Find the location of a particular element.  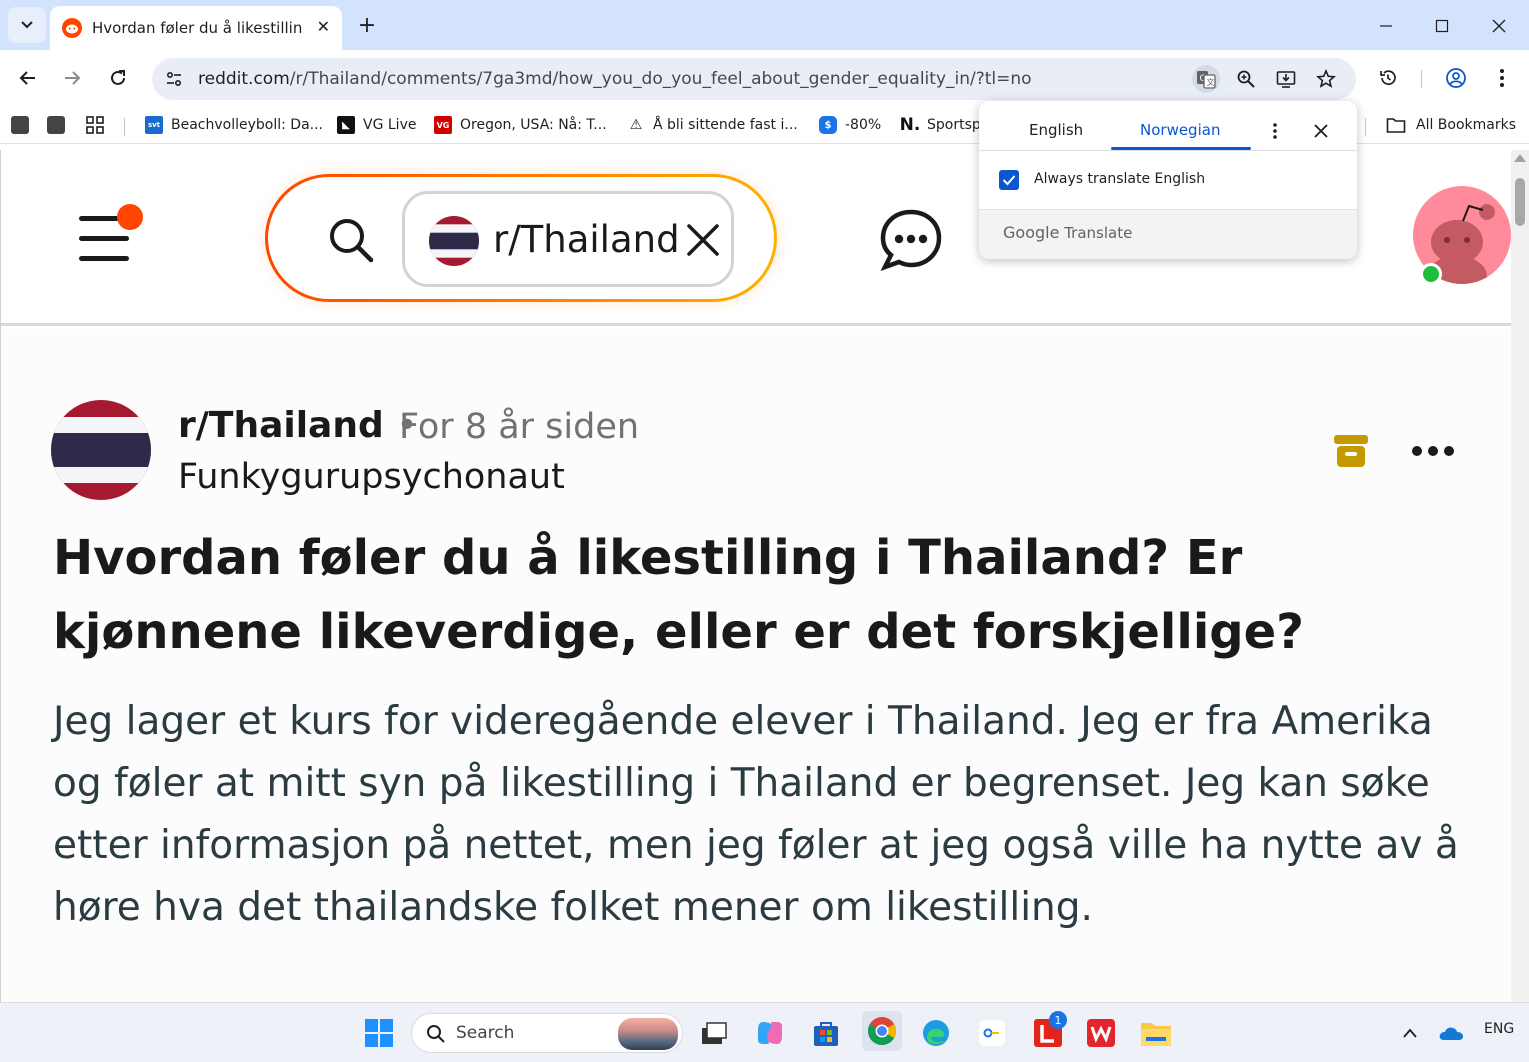

file-explorer-button is located at coordinates (1156, 1033).